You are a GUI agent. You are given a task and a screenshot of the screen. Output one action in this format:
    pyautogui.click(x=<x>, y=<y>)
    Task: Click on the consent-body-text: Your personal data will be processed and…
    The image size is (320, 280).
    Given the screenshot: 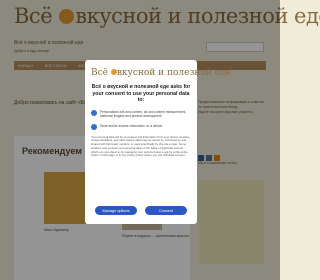 What is the action you would take?
    pyautogui.click(x=141, y=146)
    